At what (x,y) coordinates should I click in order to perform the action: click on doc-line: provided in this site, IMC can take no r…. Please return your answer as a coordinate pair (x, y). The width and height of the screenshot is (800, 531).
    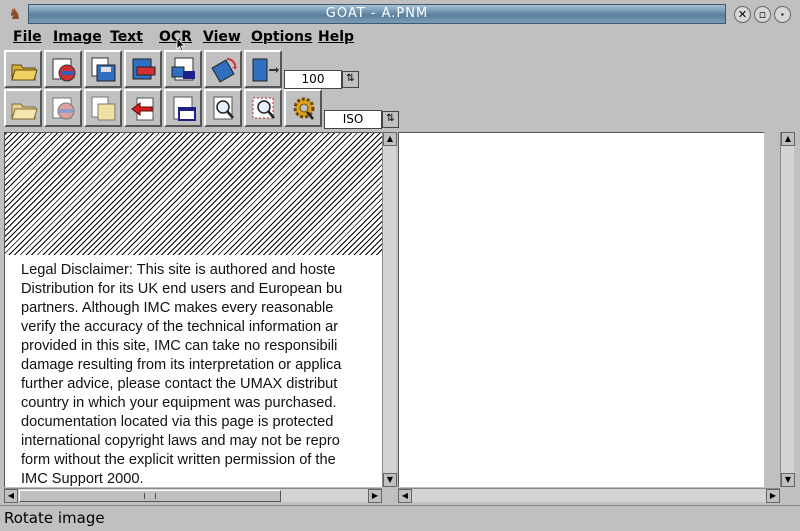
    Looking at the image, I should click on (179, 346).